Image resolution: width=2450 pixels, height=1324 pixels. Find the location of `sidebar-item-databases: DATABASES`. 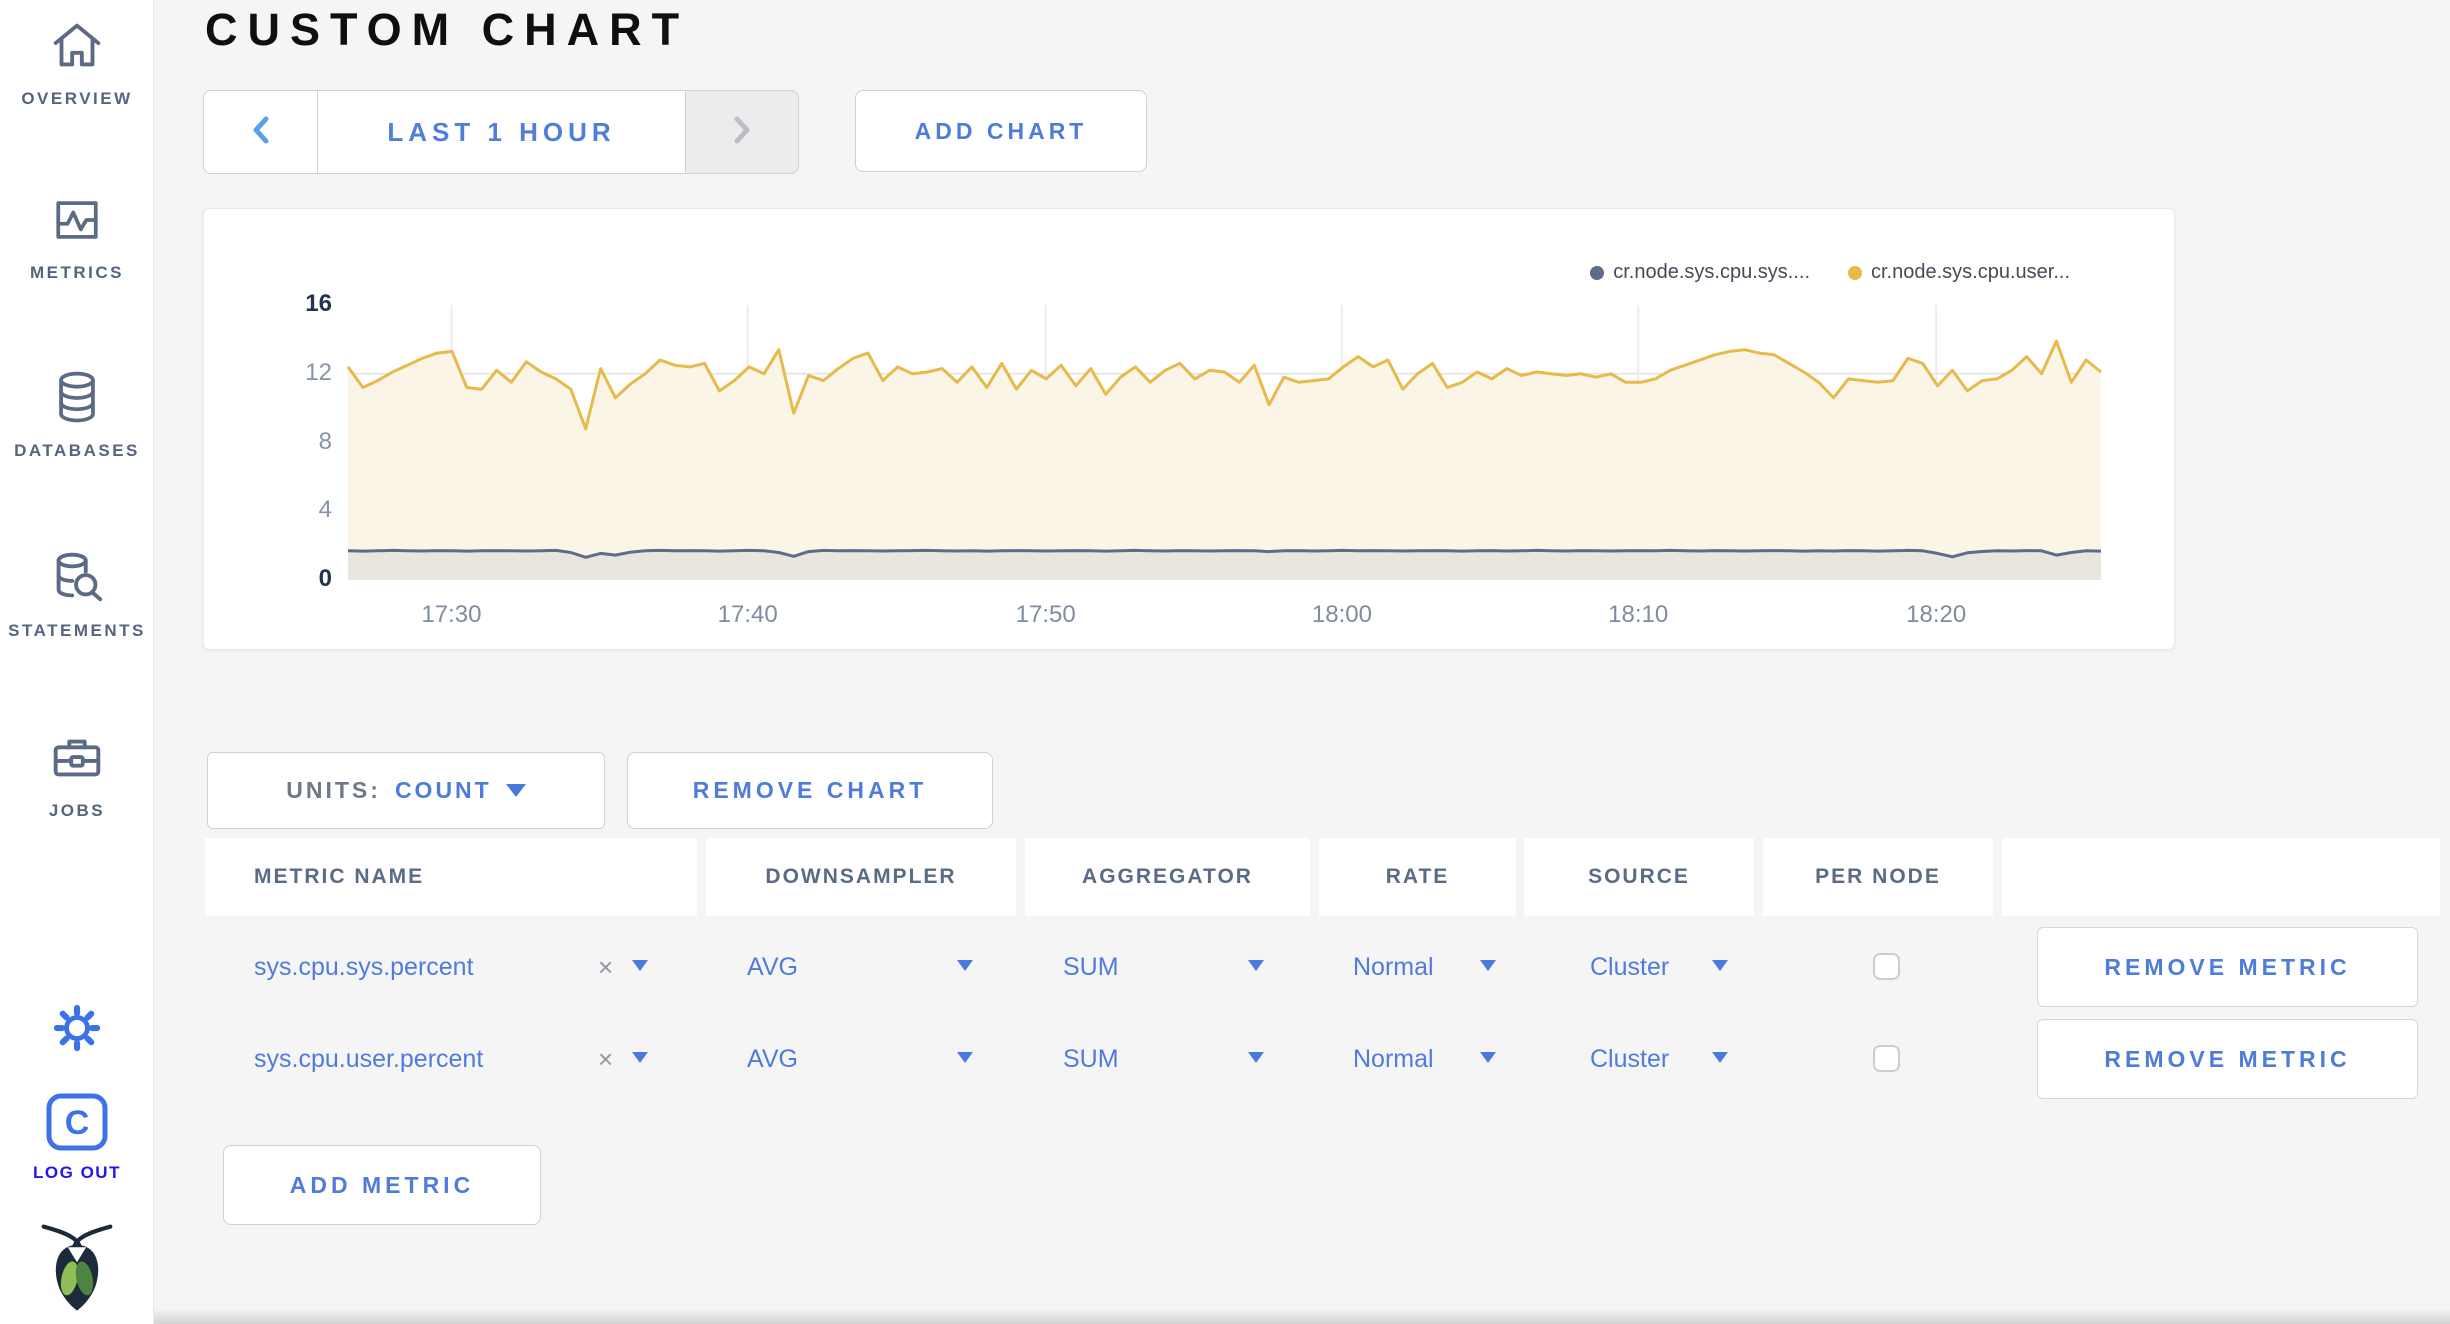

sidebar-item-databases: DATABASES is located at coordinates (77, 413).